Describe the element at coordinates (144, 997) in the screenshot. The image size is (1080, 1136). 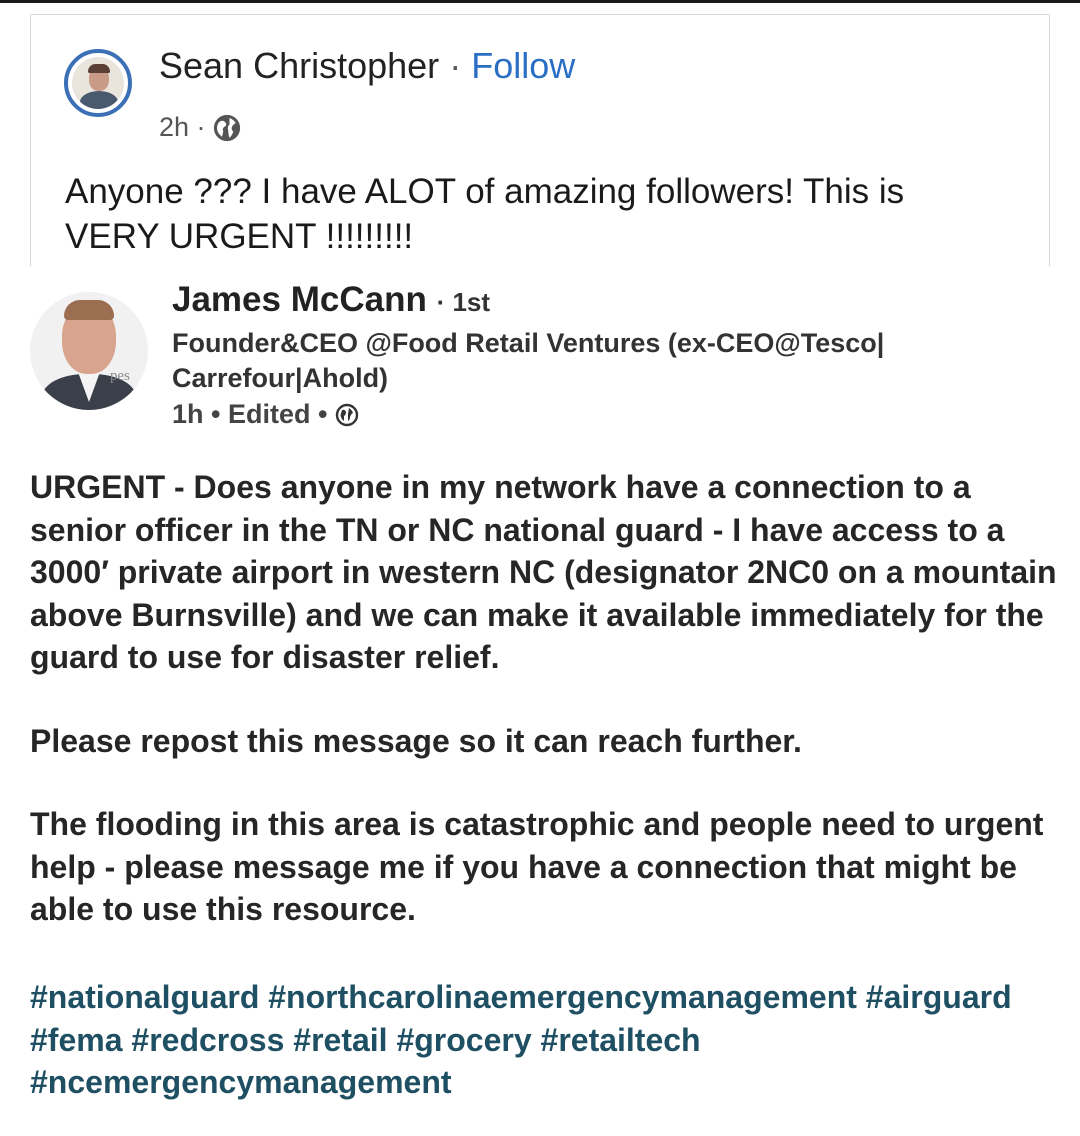
I see `hashtag-link: #nationalguard` at that location.